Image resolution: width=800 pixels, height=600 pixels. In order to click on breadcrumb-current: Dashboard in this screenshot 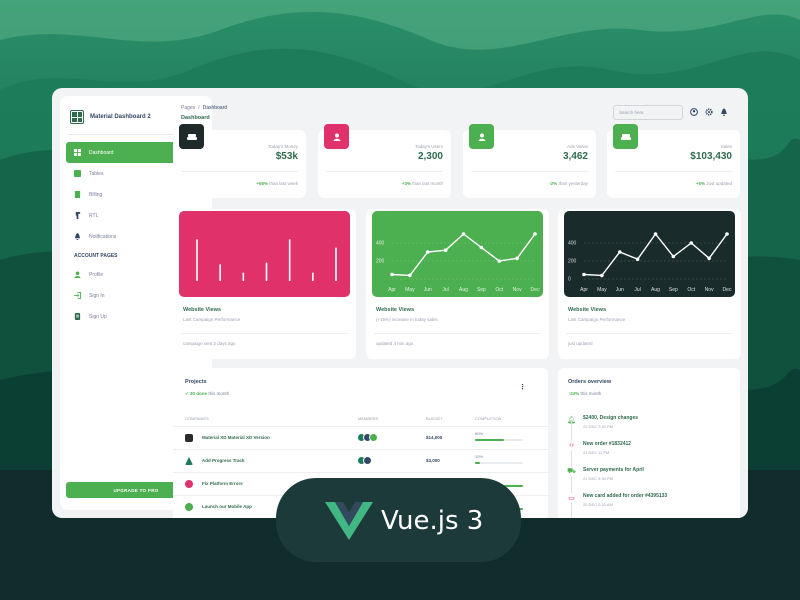, I will do `click(215, 108)`.